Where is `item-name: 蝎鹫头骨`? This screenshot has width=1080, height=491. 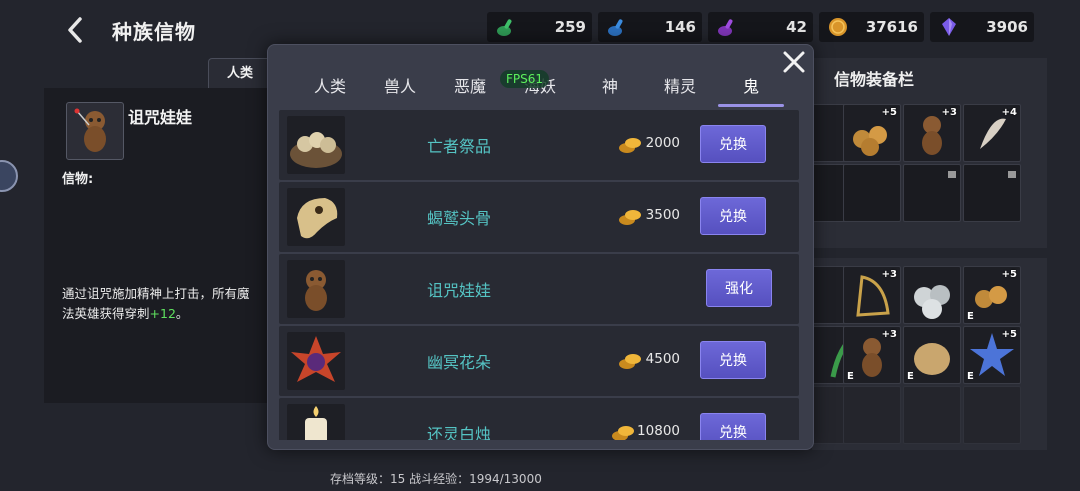 item-name: 蝎鹫头骨 is located at coordinates (459, 218).